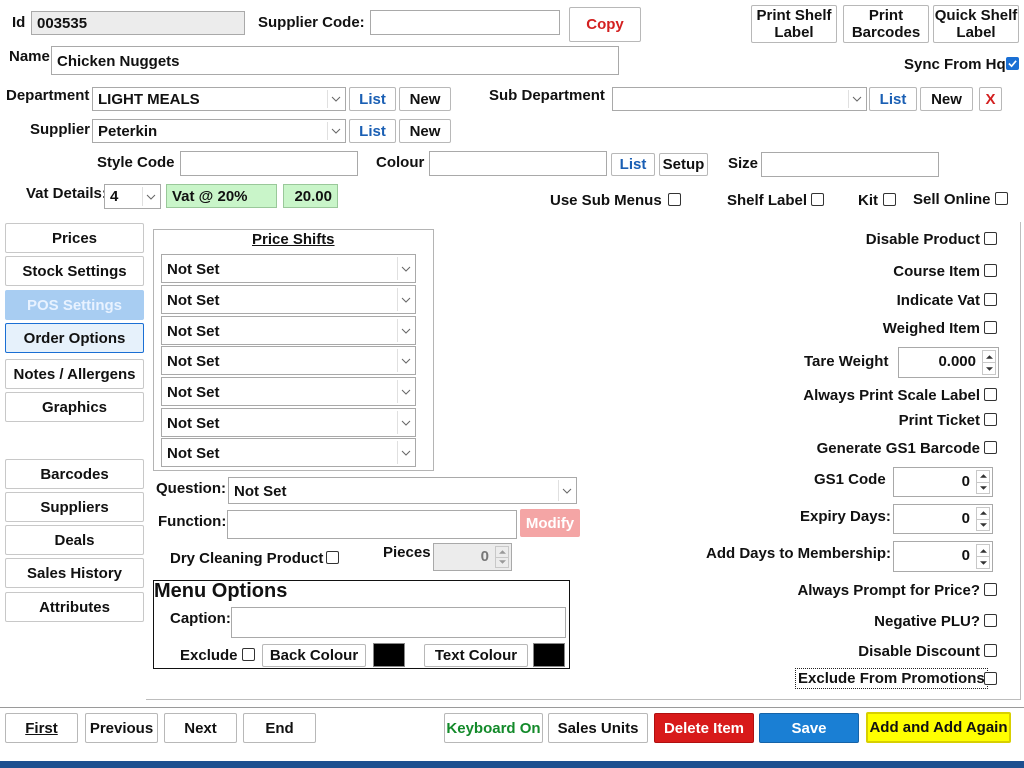 This screenshot has width=1024, height=768. I want to click on print-barcodes-button: Print Barcodes, so click(886, 24).